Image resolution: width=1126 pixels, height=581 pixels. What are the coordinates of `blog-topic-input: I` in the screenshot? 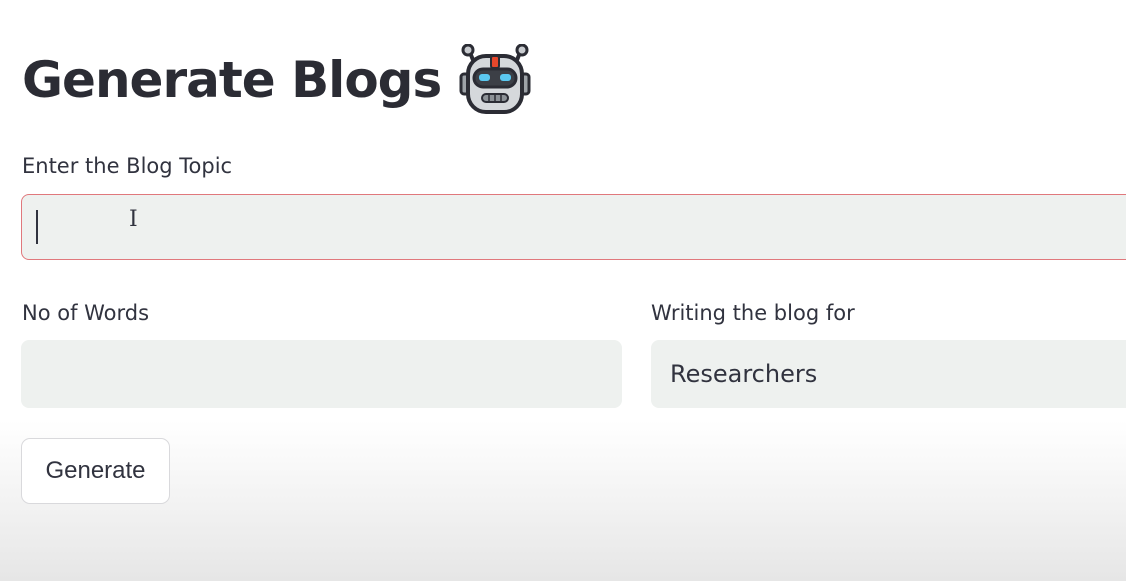 It's located at (573, 227).